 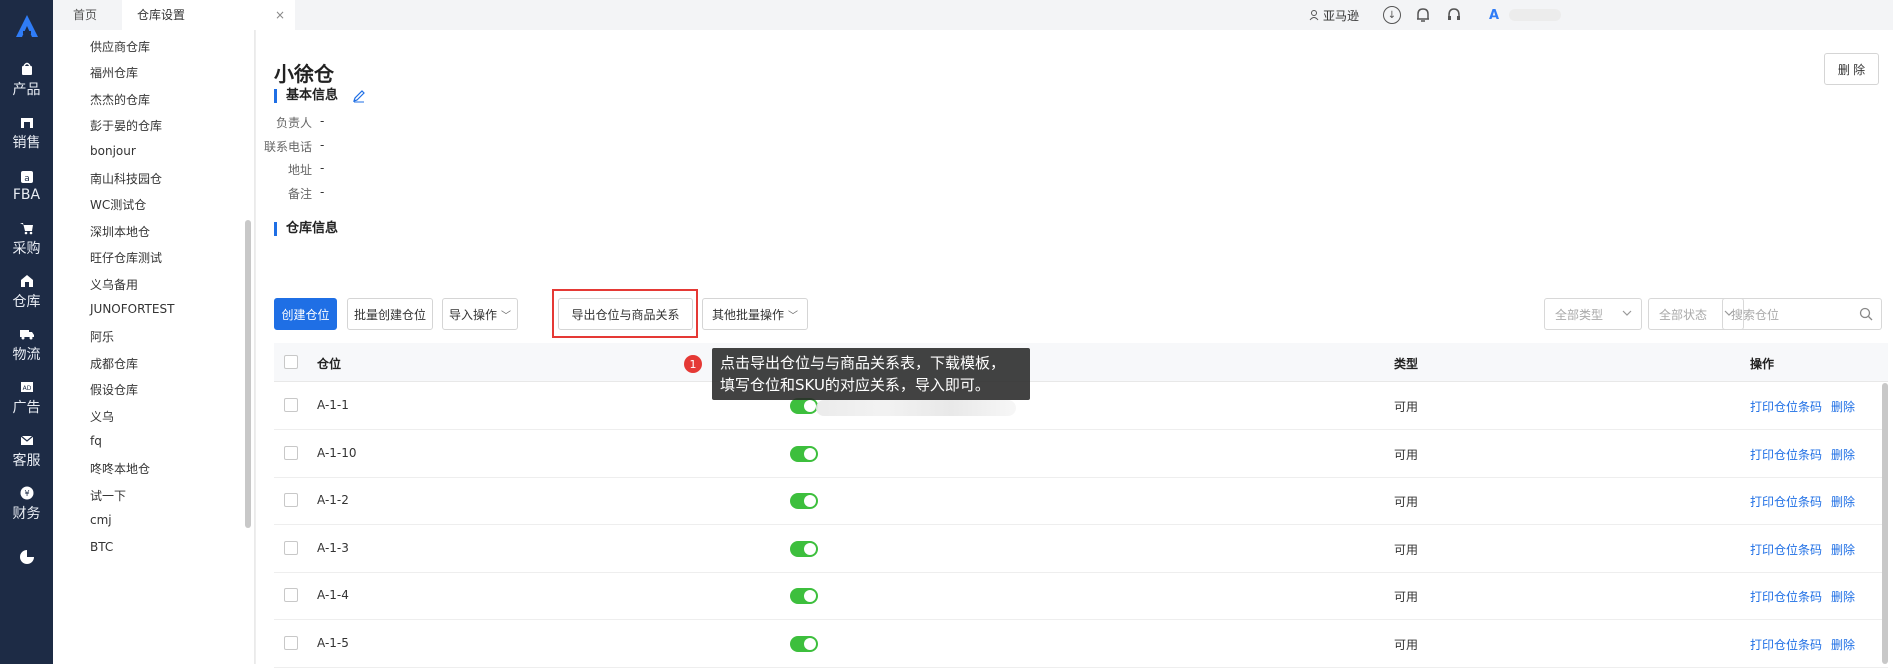 I want to click on rail-item-cart: 采购, so click(x=26, y=238).